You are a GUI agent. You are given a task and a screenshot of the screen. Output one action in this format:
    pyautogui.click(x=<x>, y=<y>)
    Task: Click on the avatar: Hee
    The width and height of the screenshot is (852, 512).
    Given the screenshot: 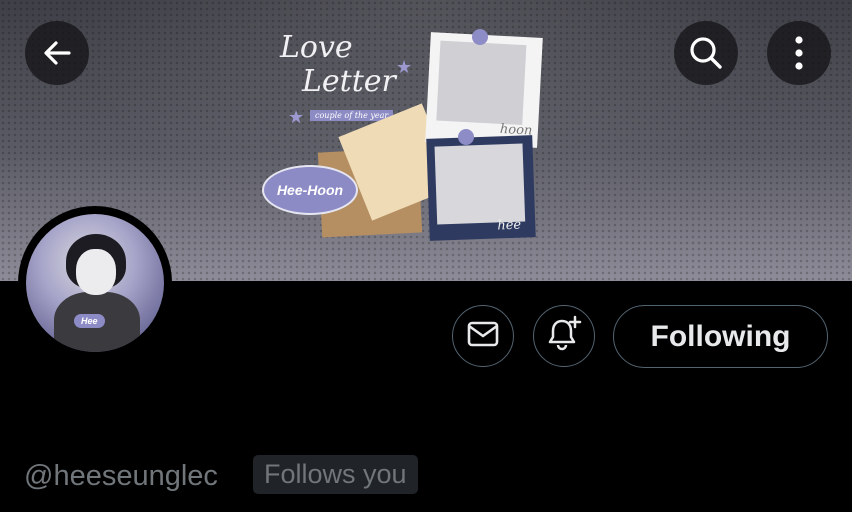 What is the action you would take?
    pyautogui.click(x=95, y=283)
    